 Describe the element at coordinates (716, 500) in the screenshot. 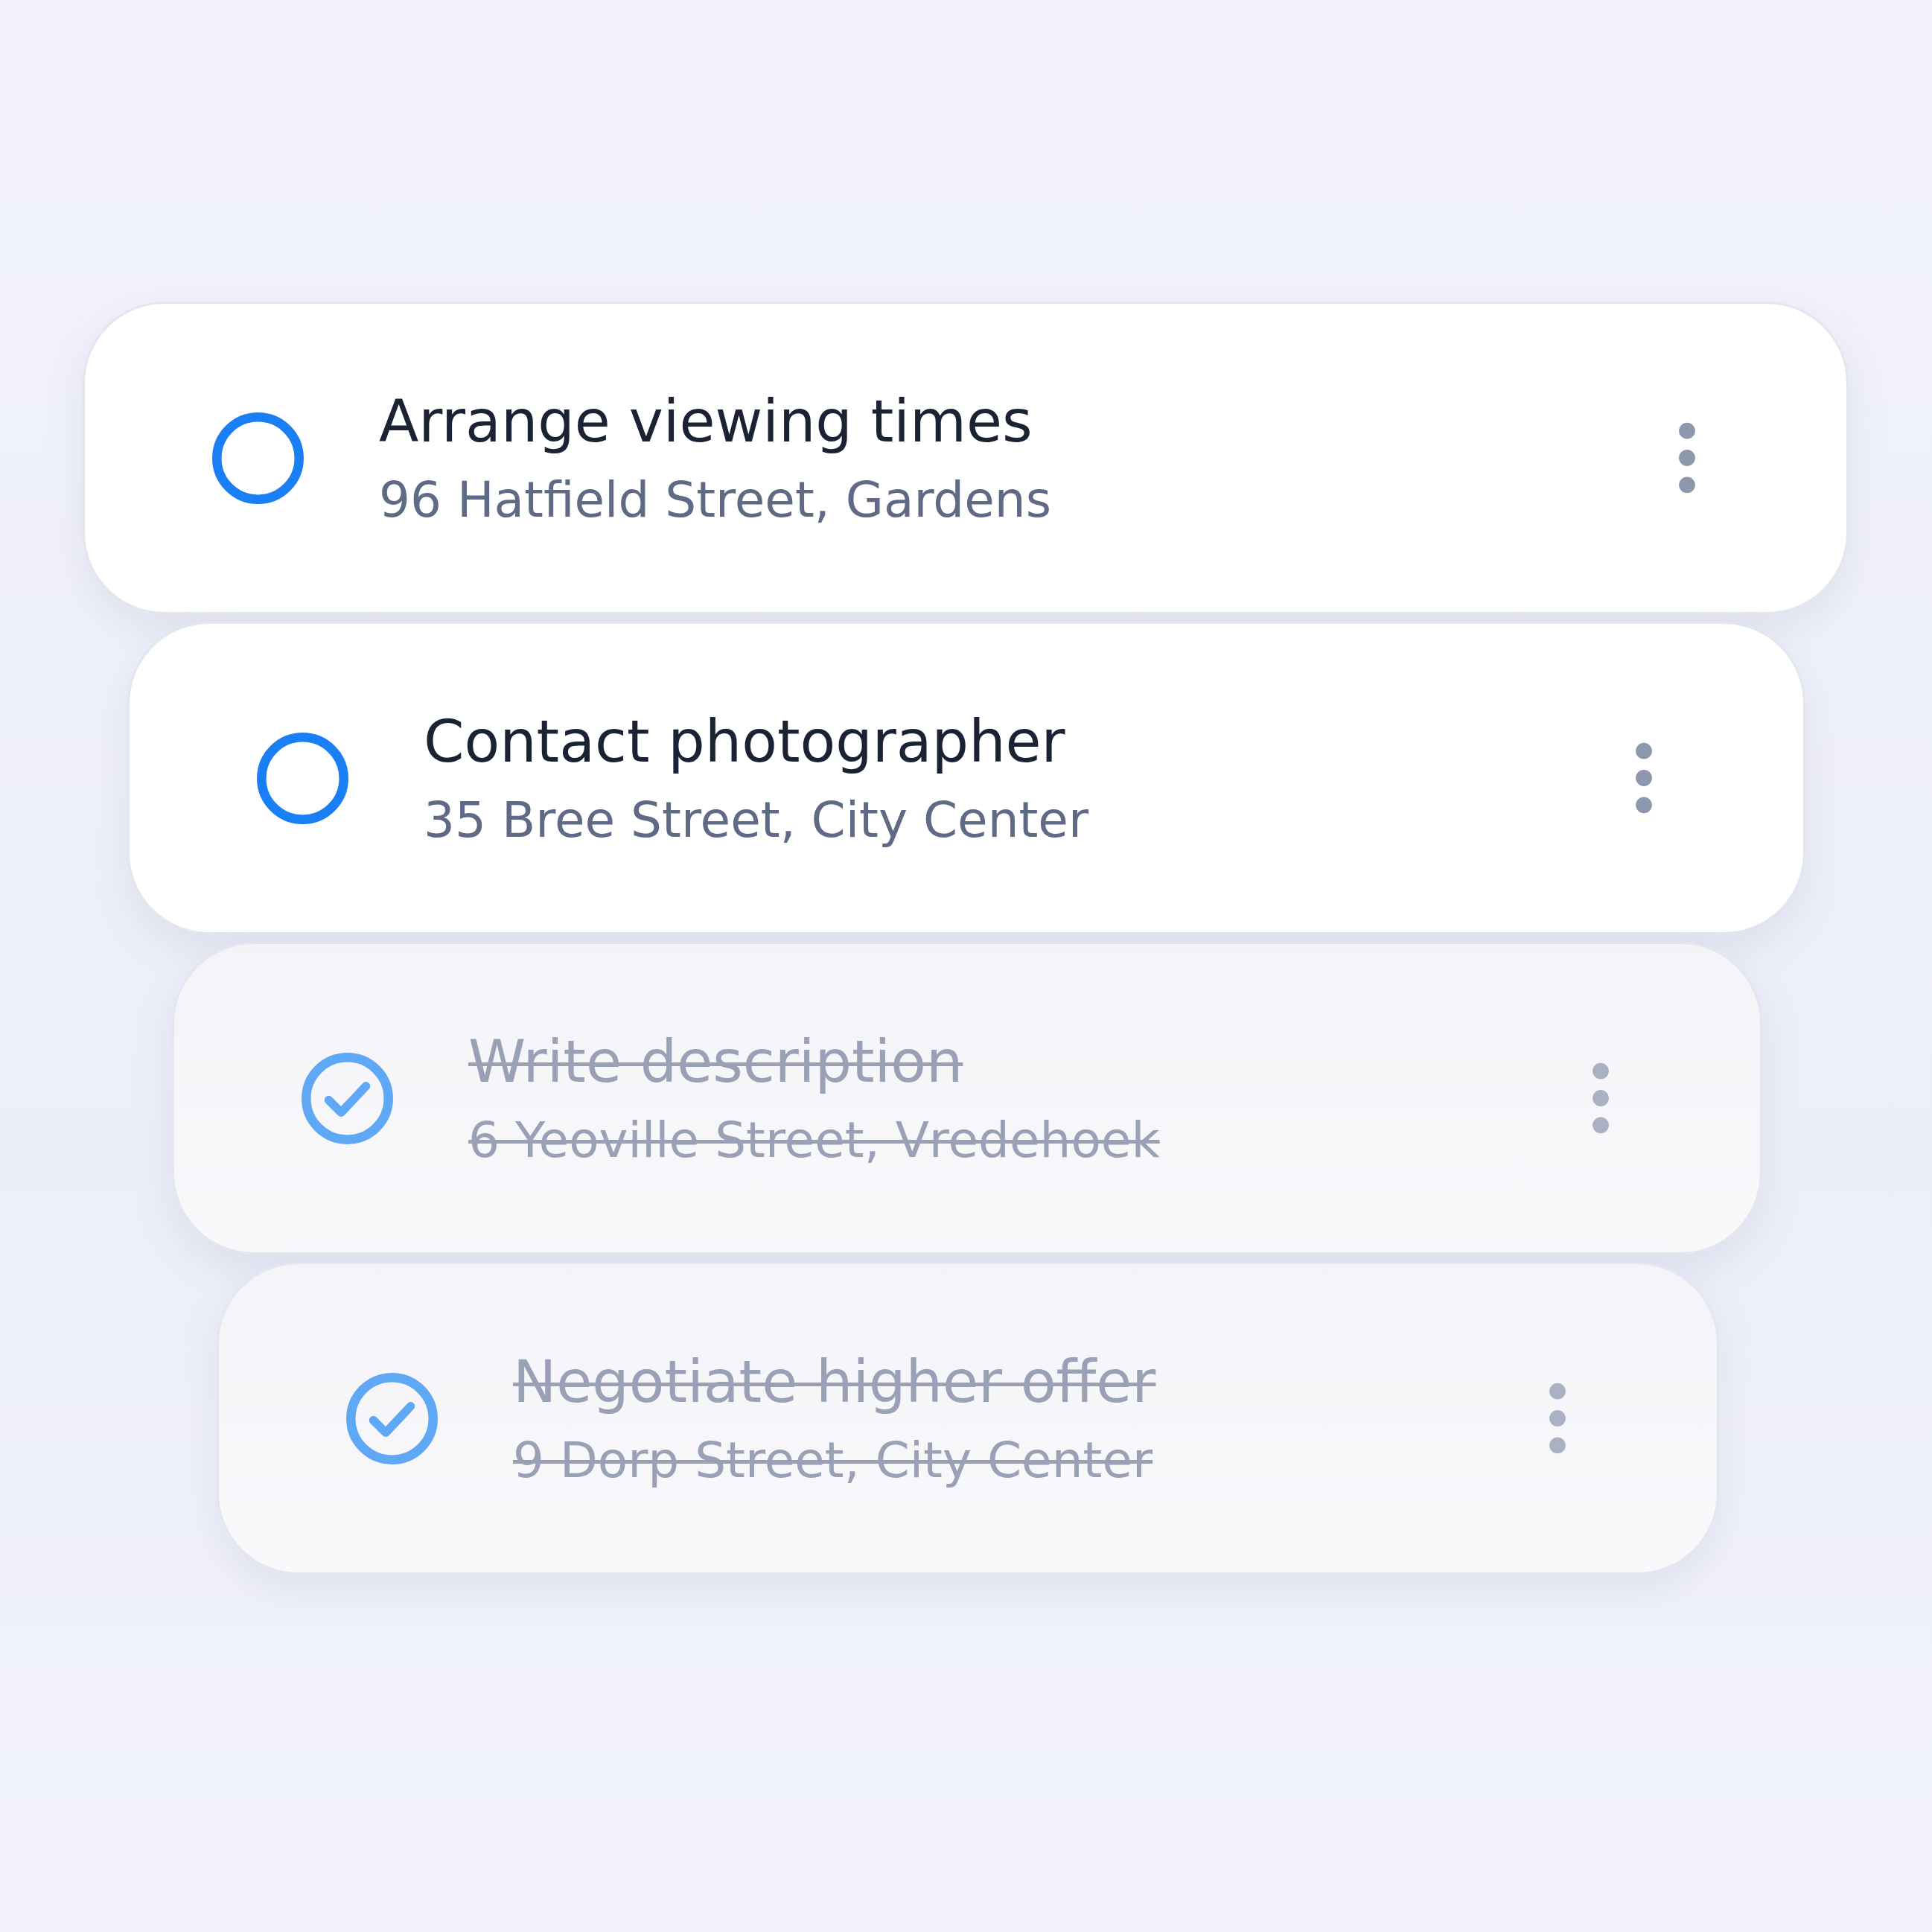

I see `task-address: 96 Hatfield Street, Gardens` at that location.